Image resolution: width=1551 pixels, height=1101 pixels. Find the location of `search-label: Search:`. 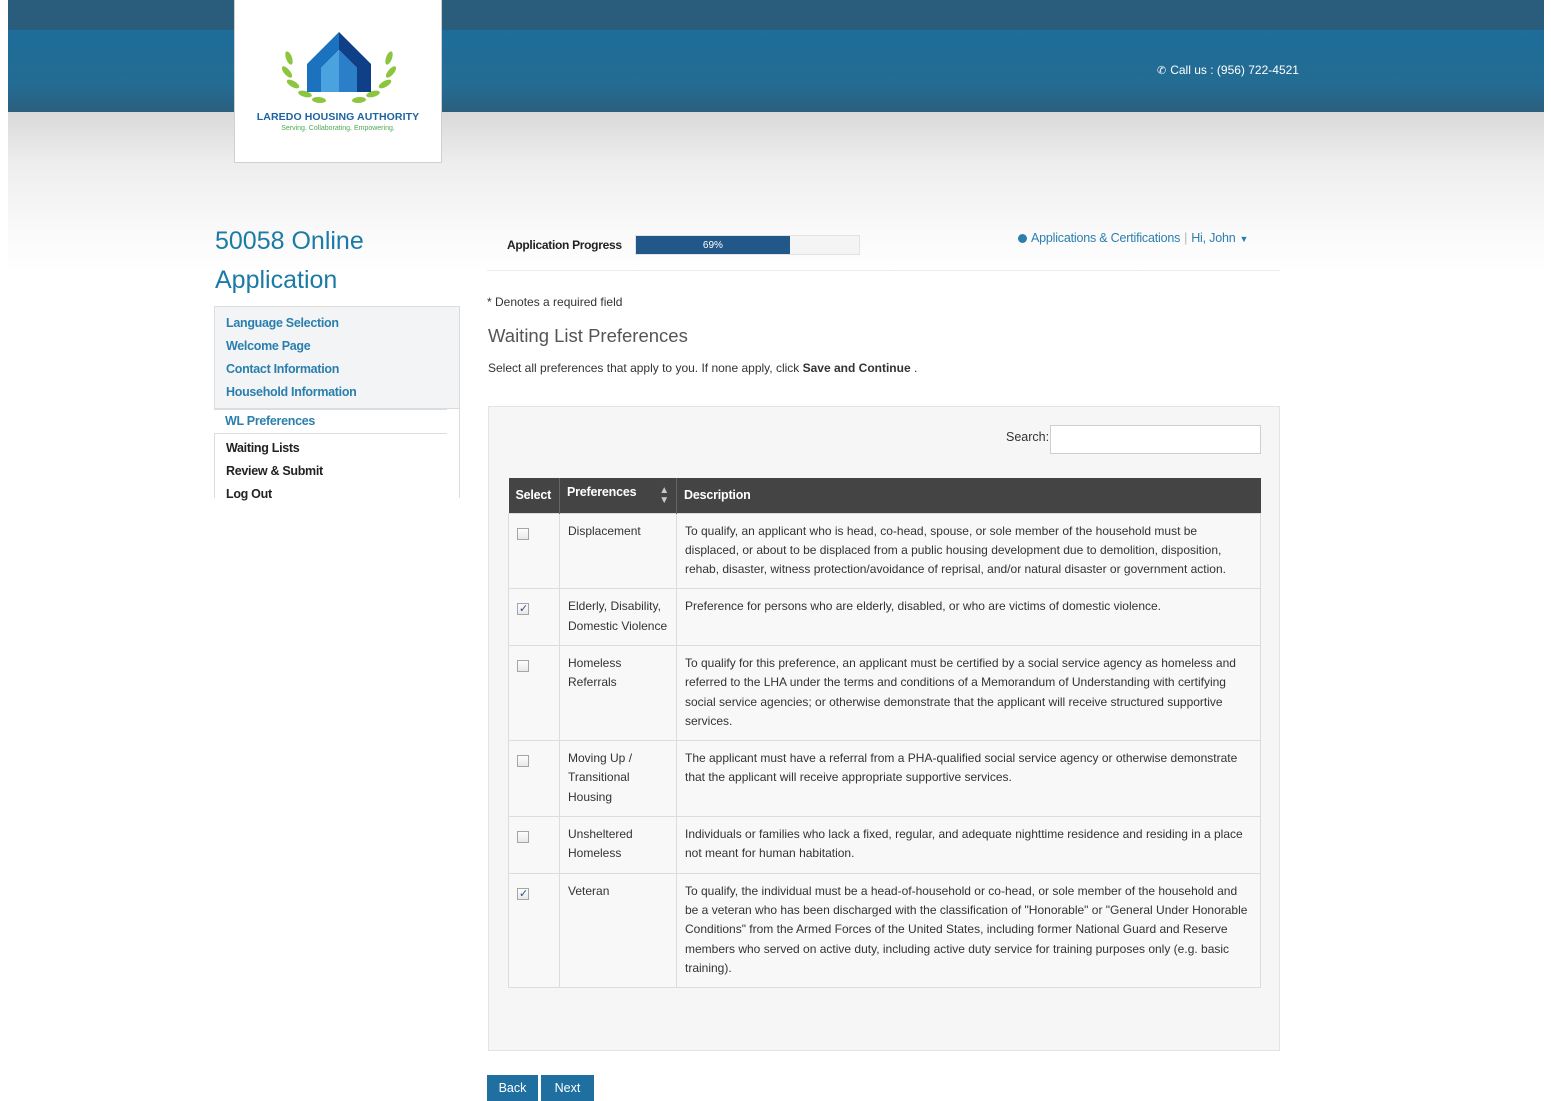

search-label: Search: is located at coordinates (1028, 437).